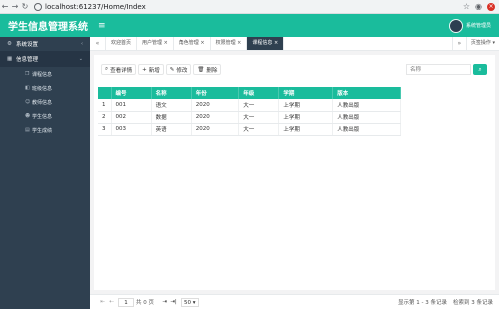 This screenshot has height=309, width=499. Describe the element at coordinates (171, 117) in the screenshot. I see `cell-name: 数据` at that location.